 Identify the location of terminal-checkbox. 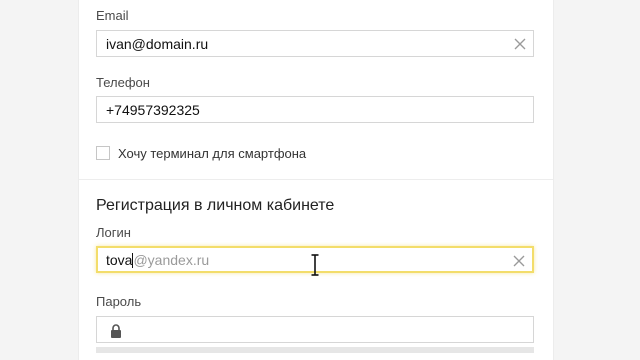
(103, 153).